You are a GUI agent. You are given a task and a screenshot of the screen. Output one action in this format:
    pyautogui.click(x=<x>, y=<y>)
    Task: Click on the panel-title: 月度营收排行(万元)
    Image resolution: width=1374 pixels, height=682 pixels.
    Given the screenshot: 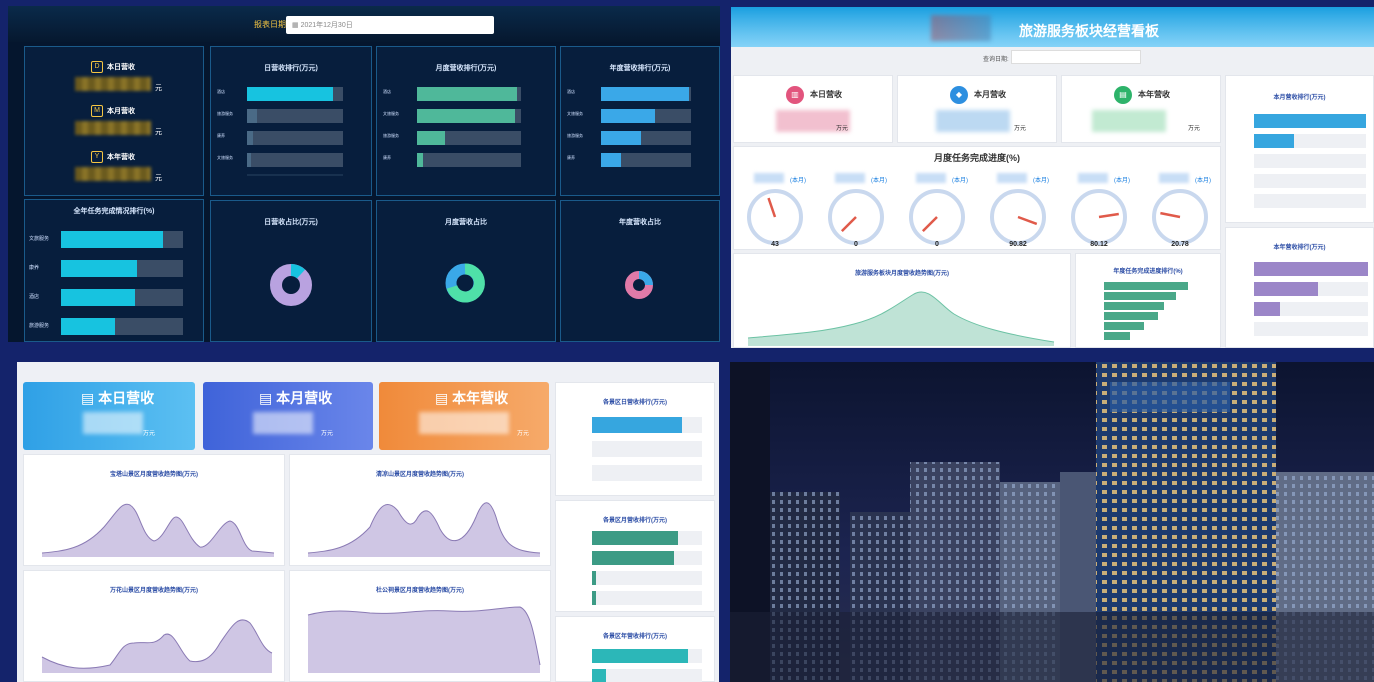 What is the action you would take?
    pyautogui.click(x=466, y=68)
    